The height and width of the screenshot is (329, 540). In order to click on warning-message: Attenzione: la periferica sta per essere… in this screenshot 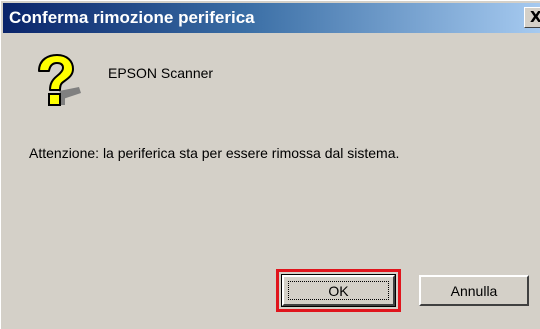, I will do `click(214, 153)`.